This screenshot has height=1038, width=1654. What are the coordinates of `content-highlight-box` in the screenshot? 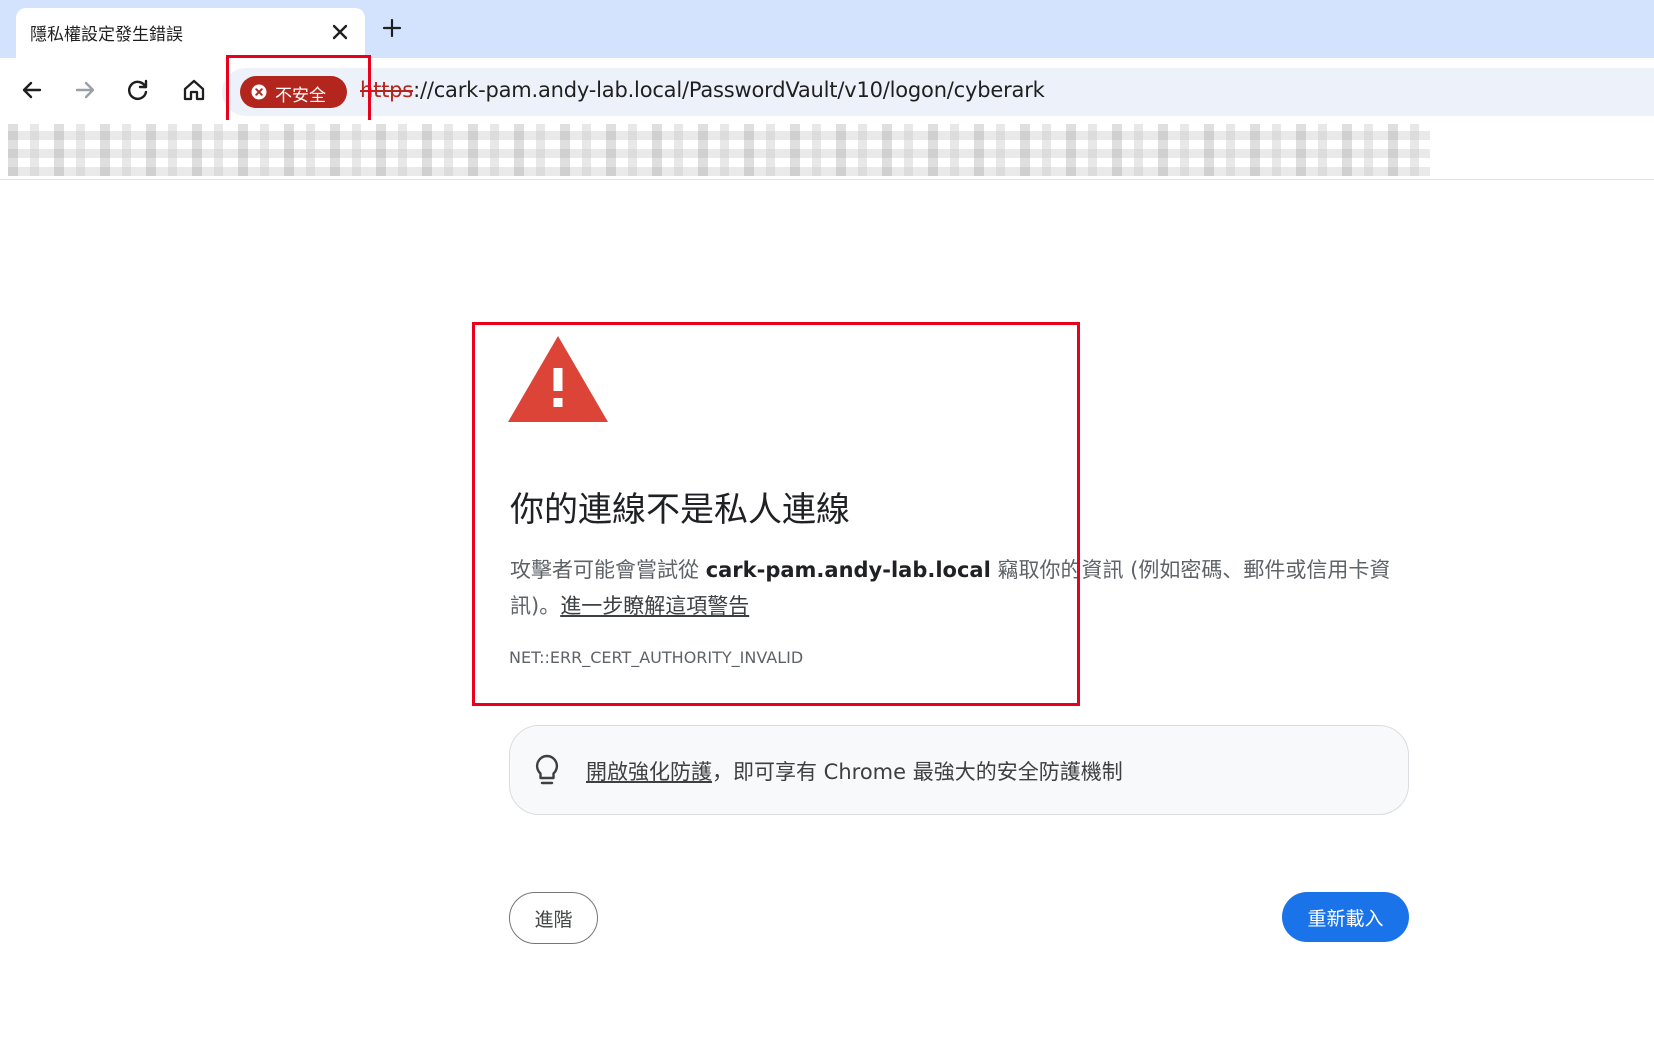 It's located at (776, 514).